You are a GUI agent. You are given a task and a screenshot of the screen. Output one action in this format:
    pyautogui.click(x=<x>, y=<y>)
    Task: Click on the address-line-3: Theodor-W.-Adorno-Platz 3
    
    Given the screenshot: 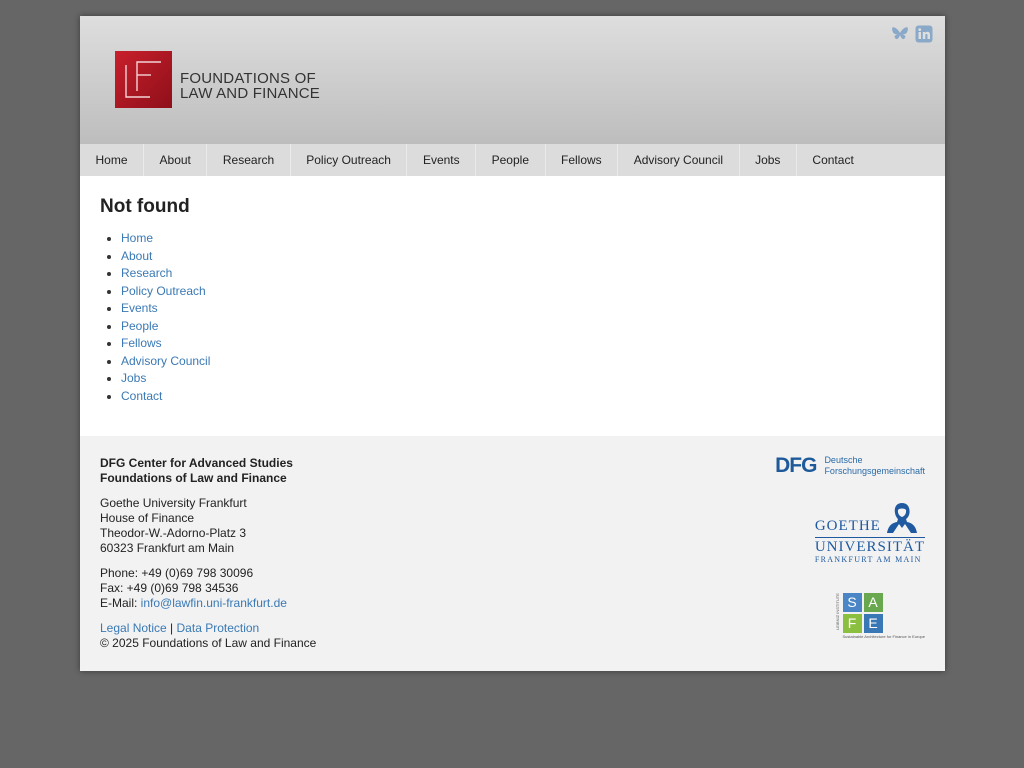 What is the action you would take?
    pyautogui.click(x=173, y=533)
    